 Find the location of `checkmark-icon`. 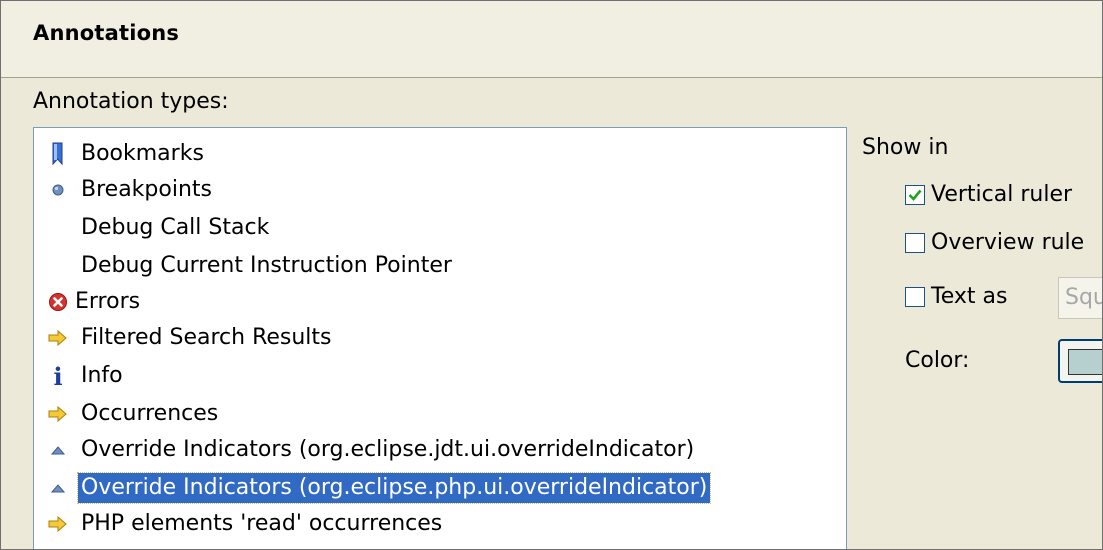

checkmark-icon is located at coordinates (915, 195).